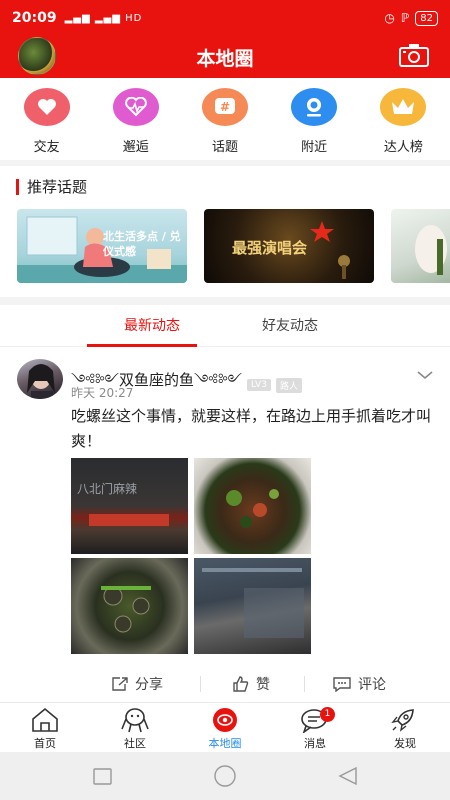 The height and width of the screenshot is (800, 450). What do you see at coordinates (405, 18) in the screenshot?
I see `bluetooth-icon: ℙ` at bounding box center [405, 18].